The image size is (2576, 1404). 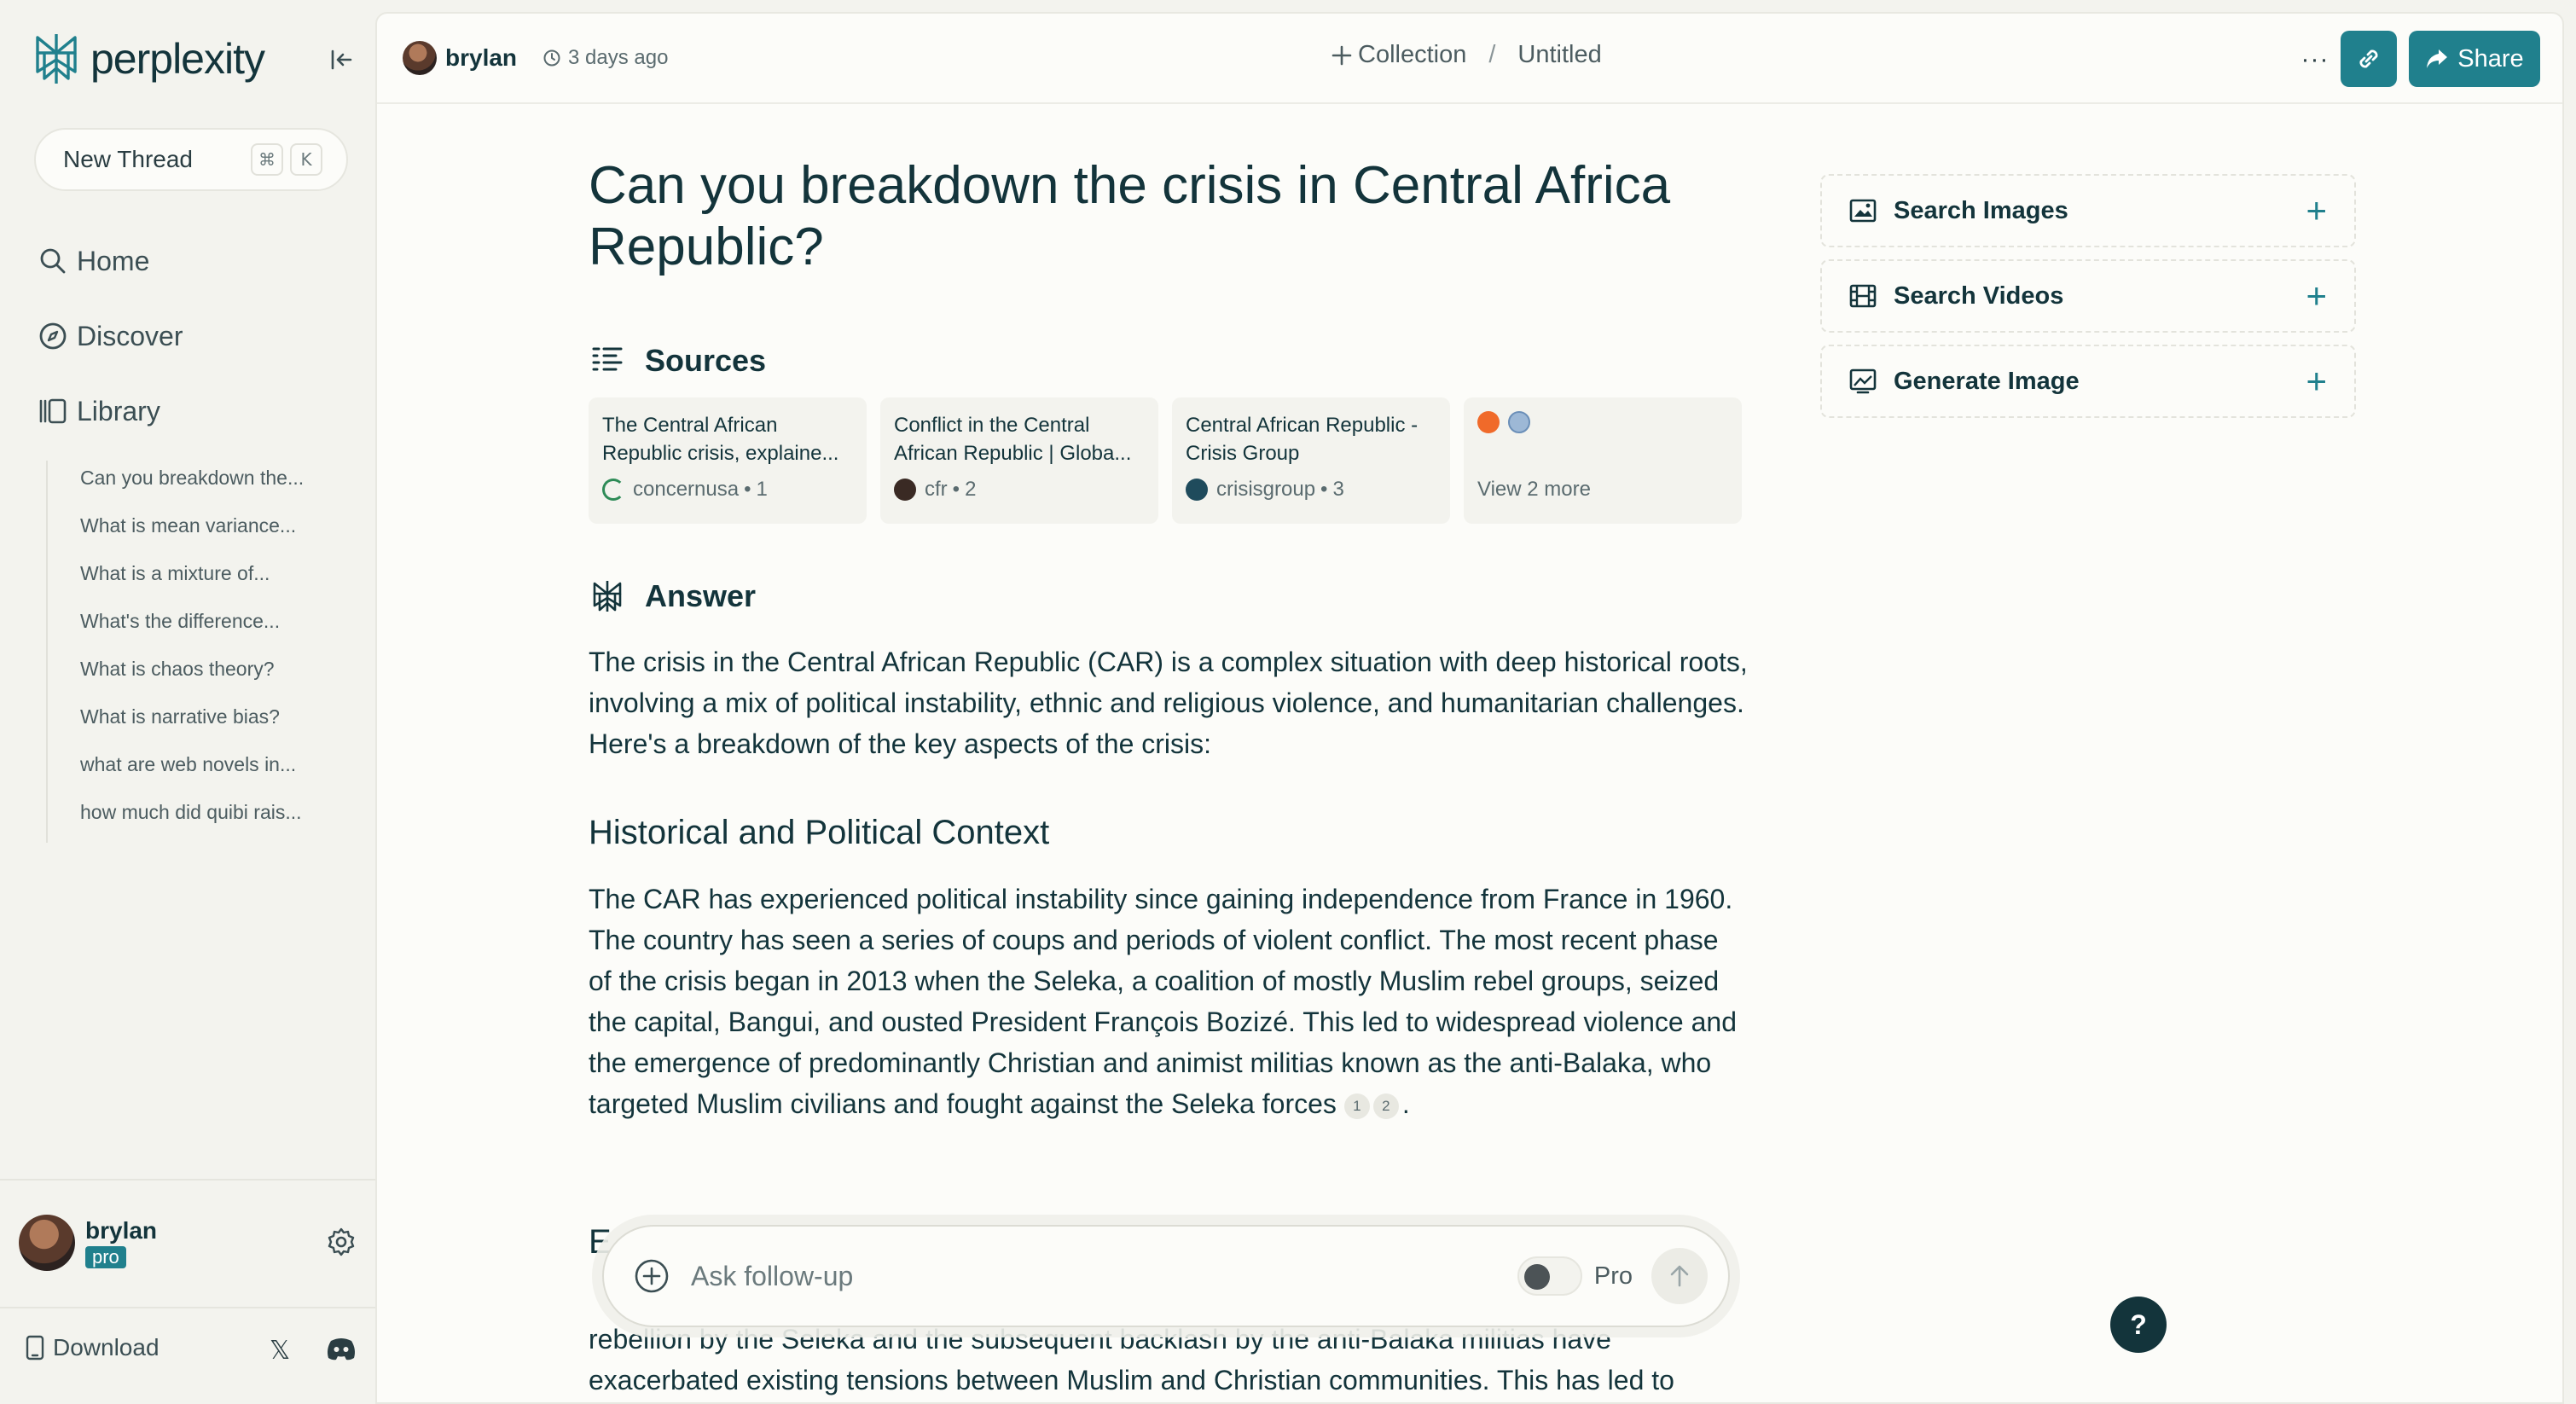 I want to click on globe-icon, so click(x=1519, y=422).